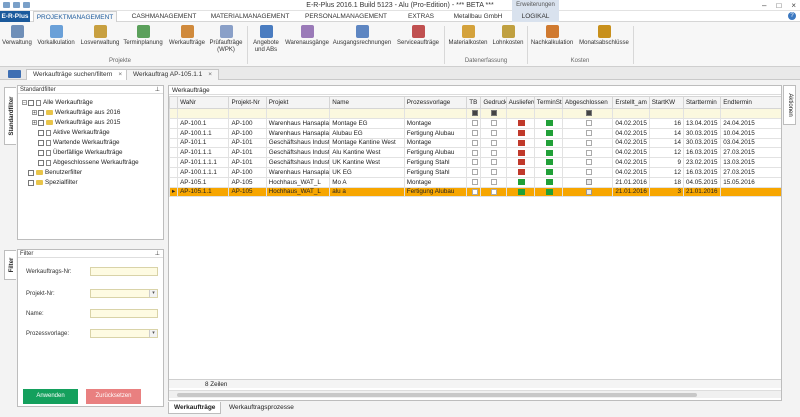 The image size is (800, 417). What do you see at coordinates (250, 16) in the screenshot?
I see `tab-materialmanagement: MATERIALMANAGEMENT` at bounding box center [250, 16].